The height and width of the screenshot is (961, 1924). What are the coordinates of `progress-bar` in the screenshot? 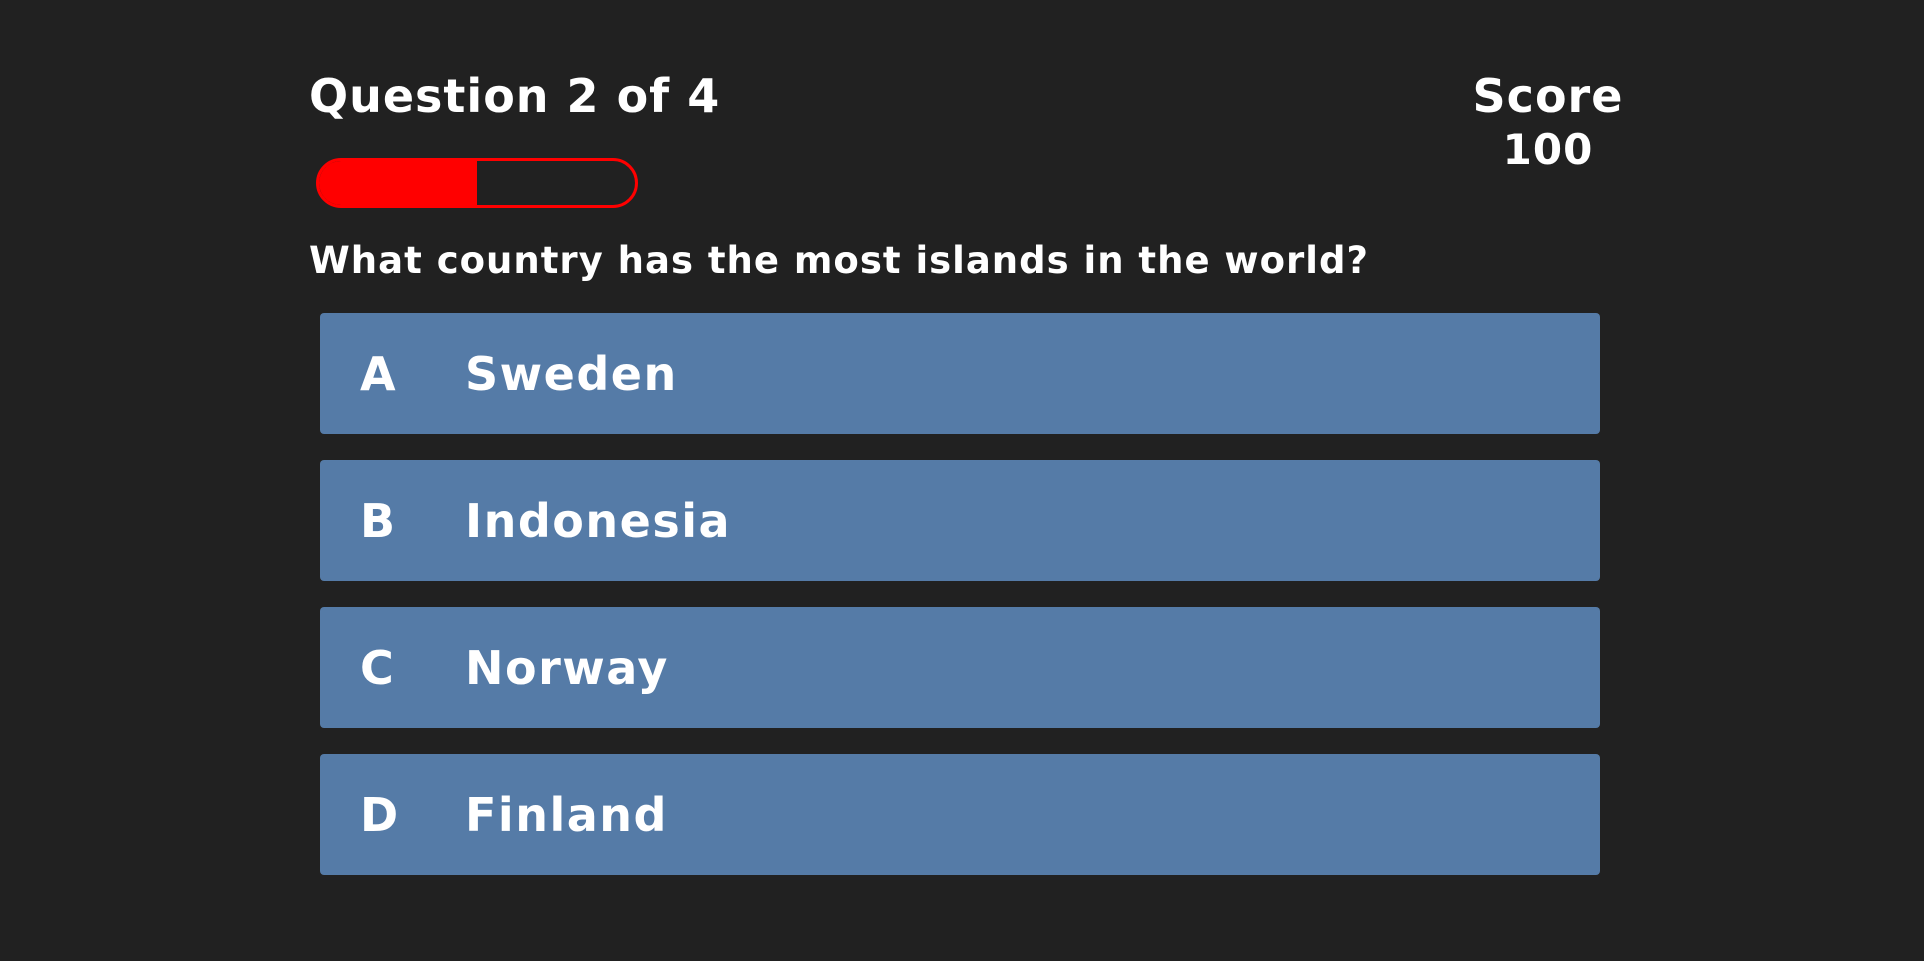 It's located at (477, 183).